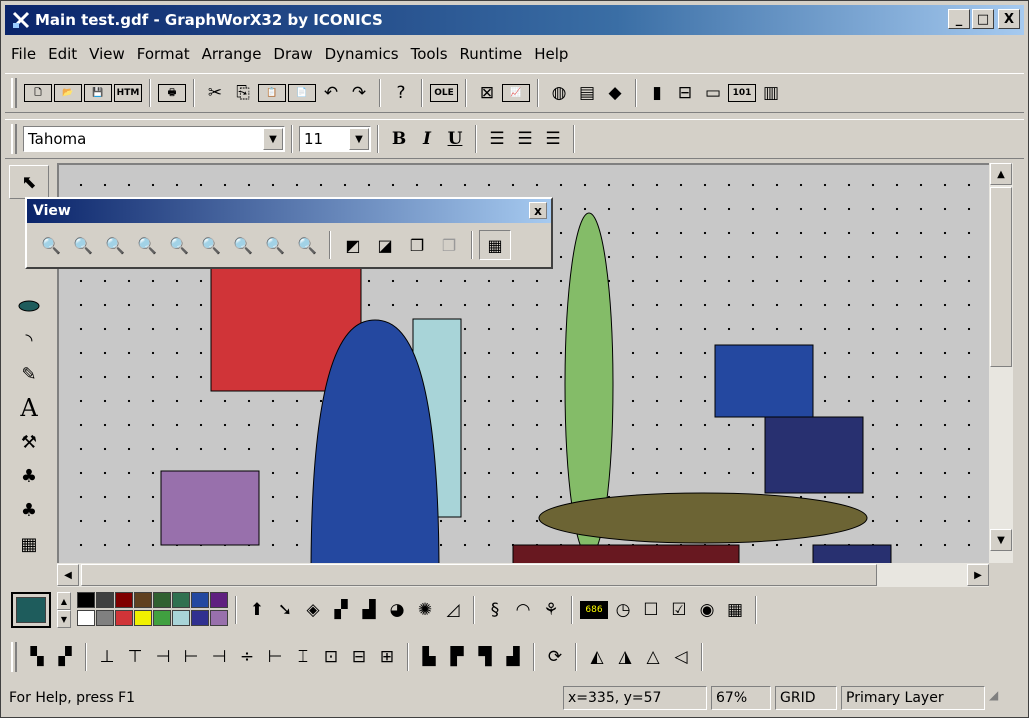 Image resolution: width=1029 pixels, height=718 pixels. Describe the element at coordinates (397, 610) in the screenshot. I see `rotate-icon: ◕` at that location.